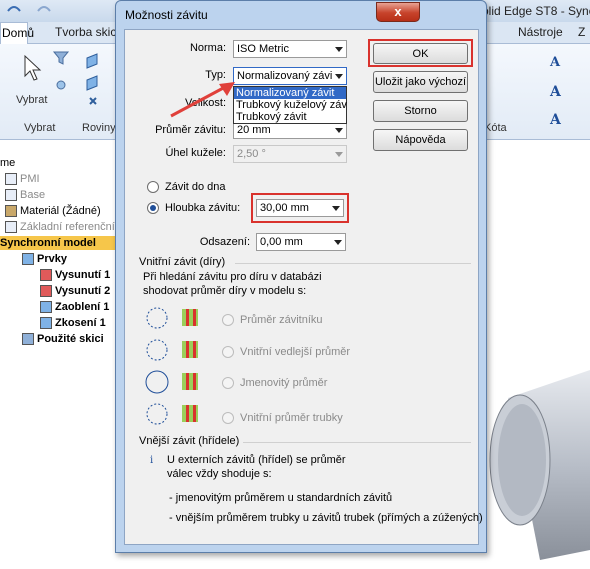  Describe the element at coordinates (95, 80) in the screenshot. I see `plane-icons` at that location.